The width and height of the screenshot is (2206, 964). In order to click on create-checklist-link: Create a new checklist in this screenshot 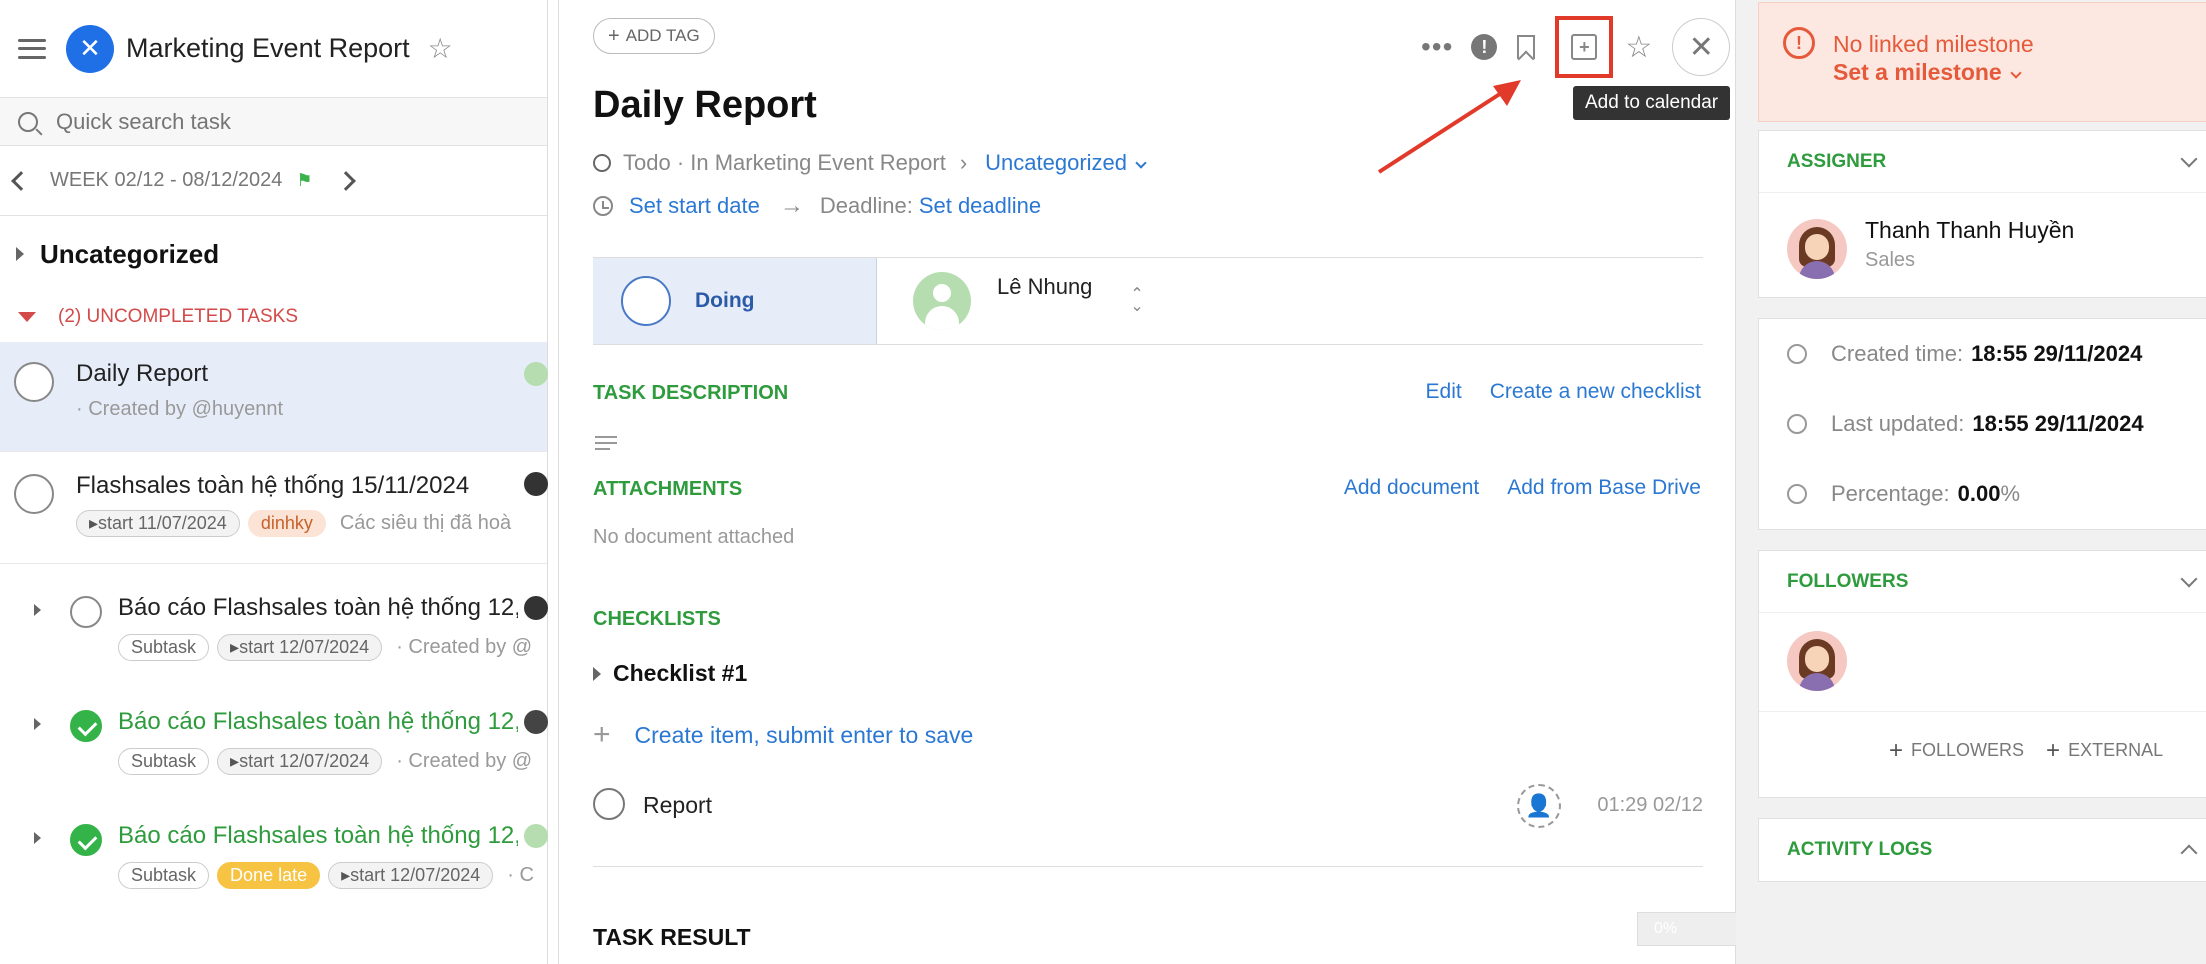, I will do `click(1595, 392)`.